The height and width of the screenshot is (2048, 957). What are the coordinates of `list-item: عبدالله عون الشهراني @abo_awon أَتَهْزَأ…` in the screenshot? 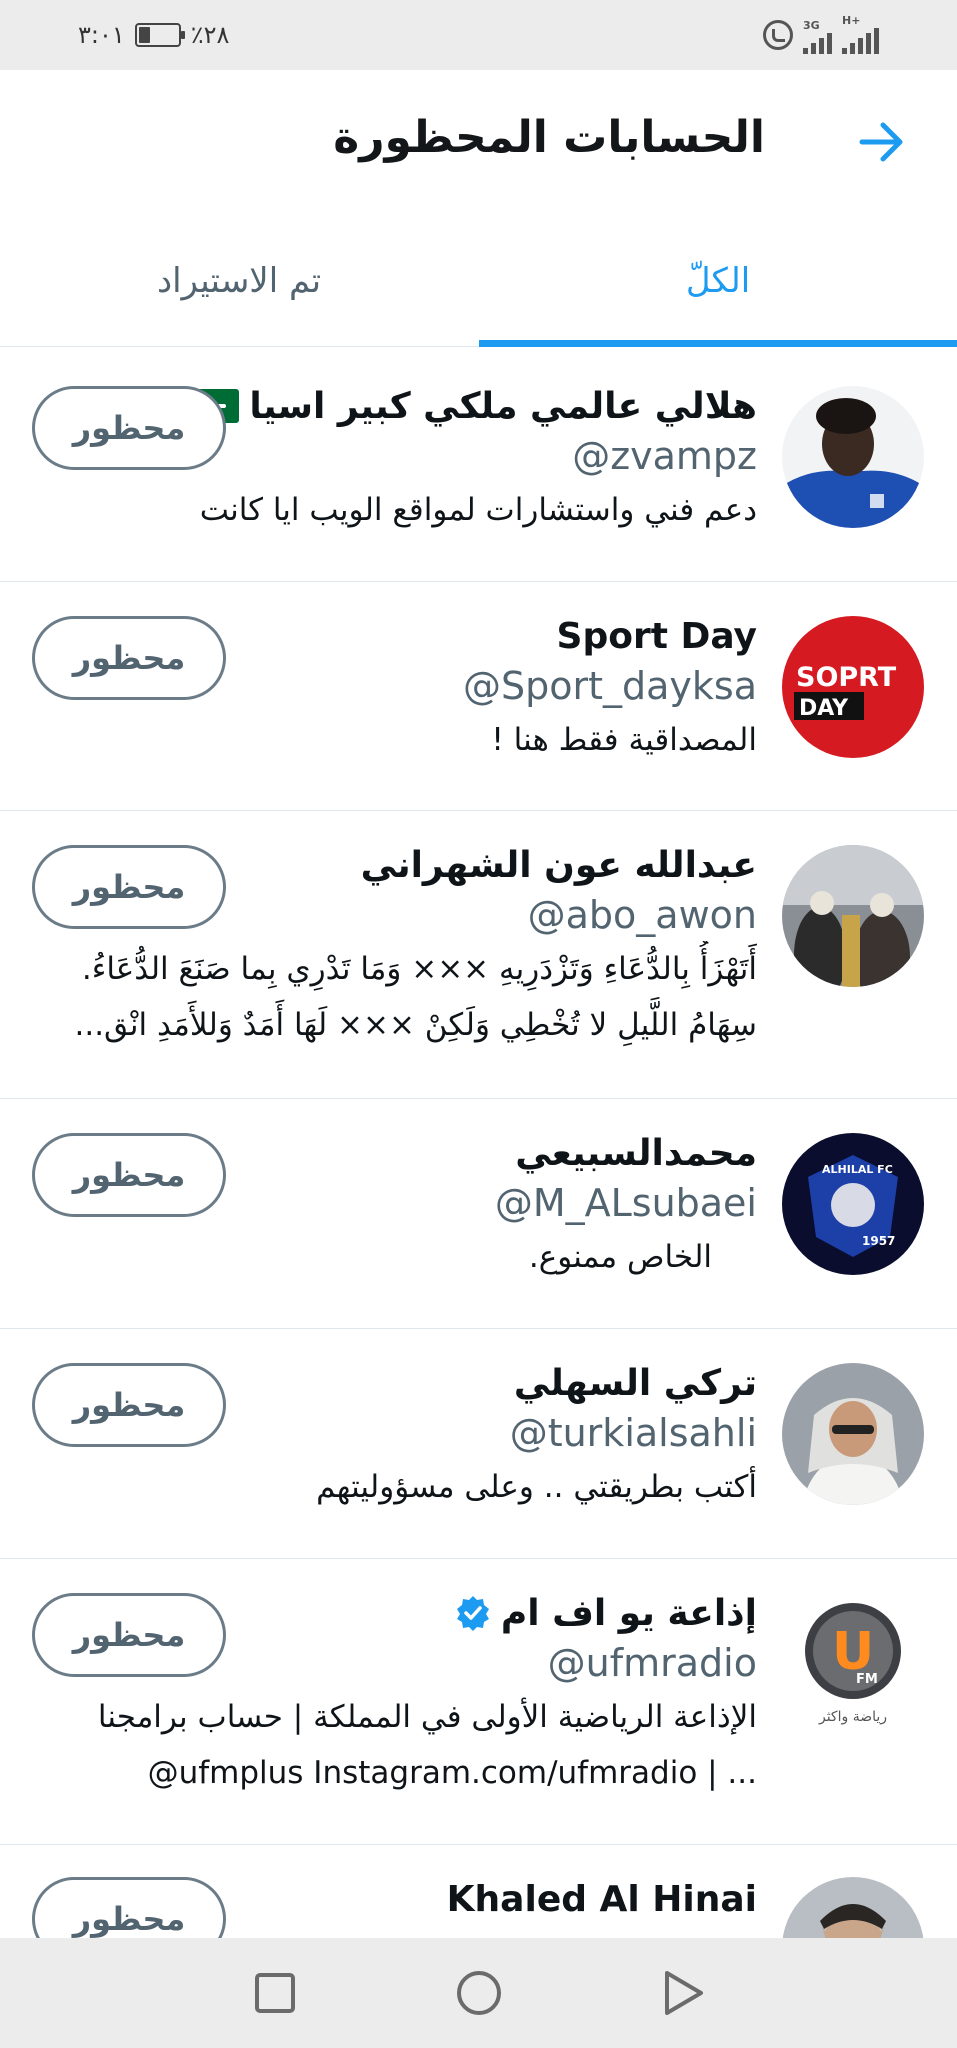 It's located at (478, 955).